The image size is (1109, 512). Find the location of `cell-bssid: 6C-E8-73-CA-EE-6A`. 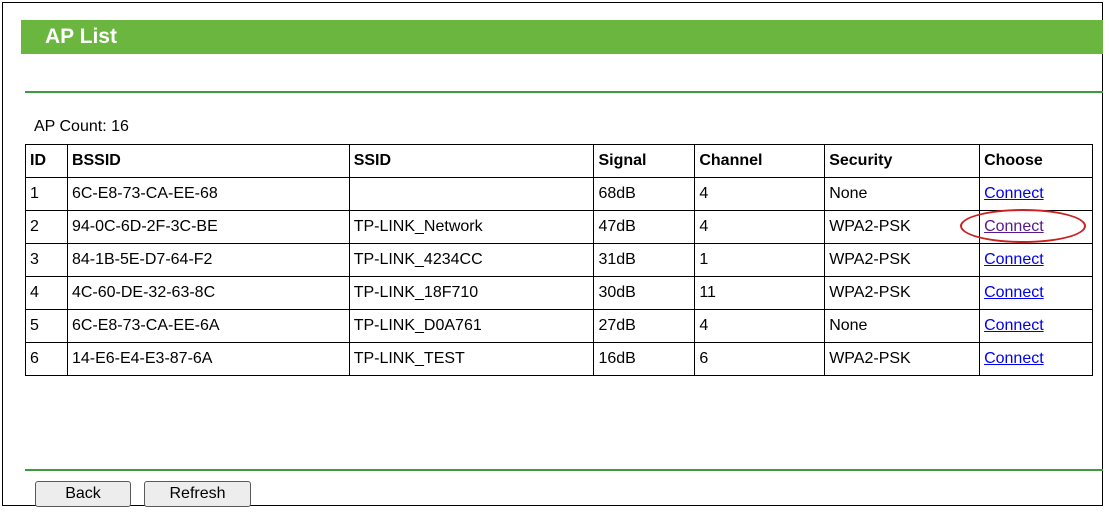

cell-bssid: 6C-E8-73-CA-EE-6A is located at coordinates (208, 326).